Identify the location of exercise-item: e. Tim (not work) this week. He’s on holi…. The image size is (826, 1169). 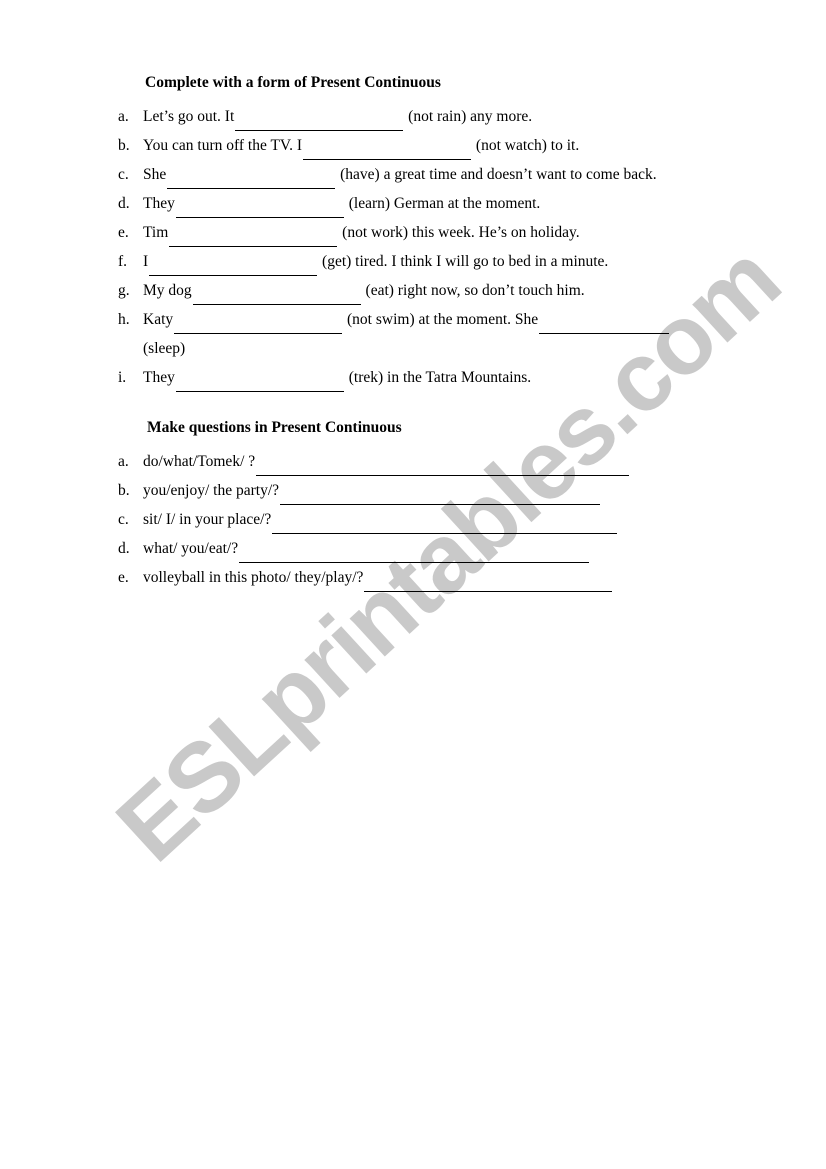
(413, 232).